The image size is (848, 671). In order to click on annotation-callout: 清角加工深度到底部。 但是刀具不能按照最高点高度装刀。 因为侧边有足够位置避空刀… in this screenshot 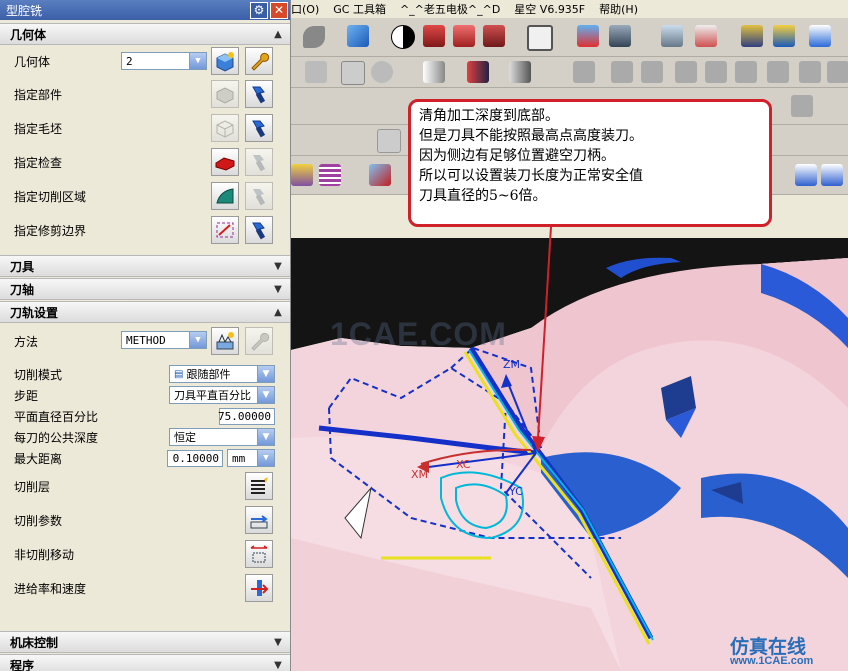, I will do `click(590, 163)`.